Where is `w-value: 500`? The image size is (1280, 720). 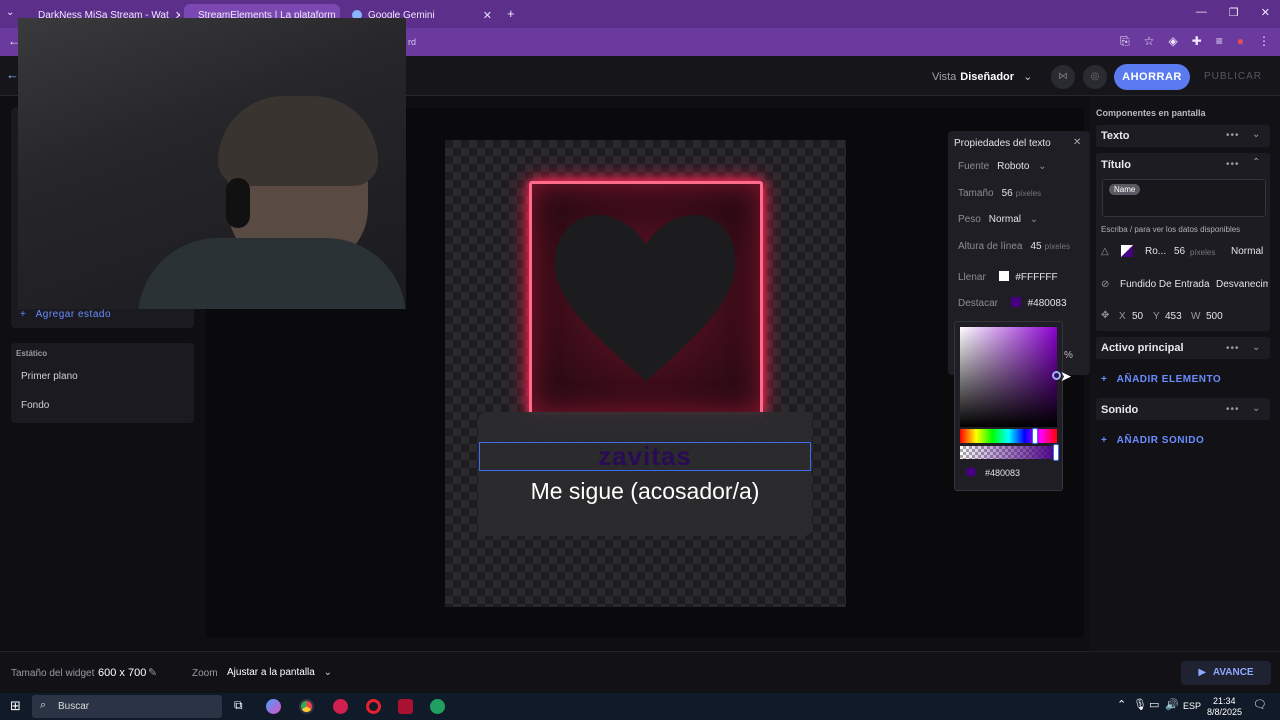 w-value: 500 is located at coordinates (1214, 316).